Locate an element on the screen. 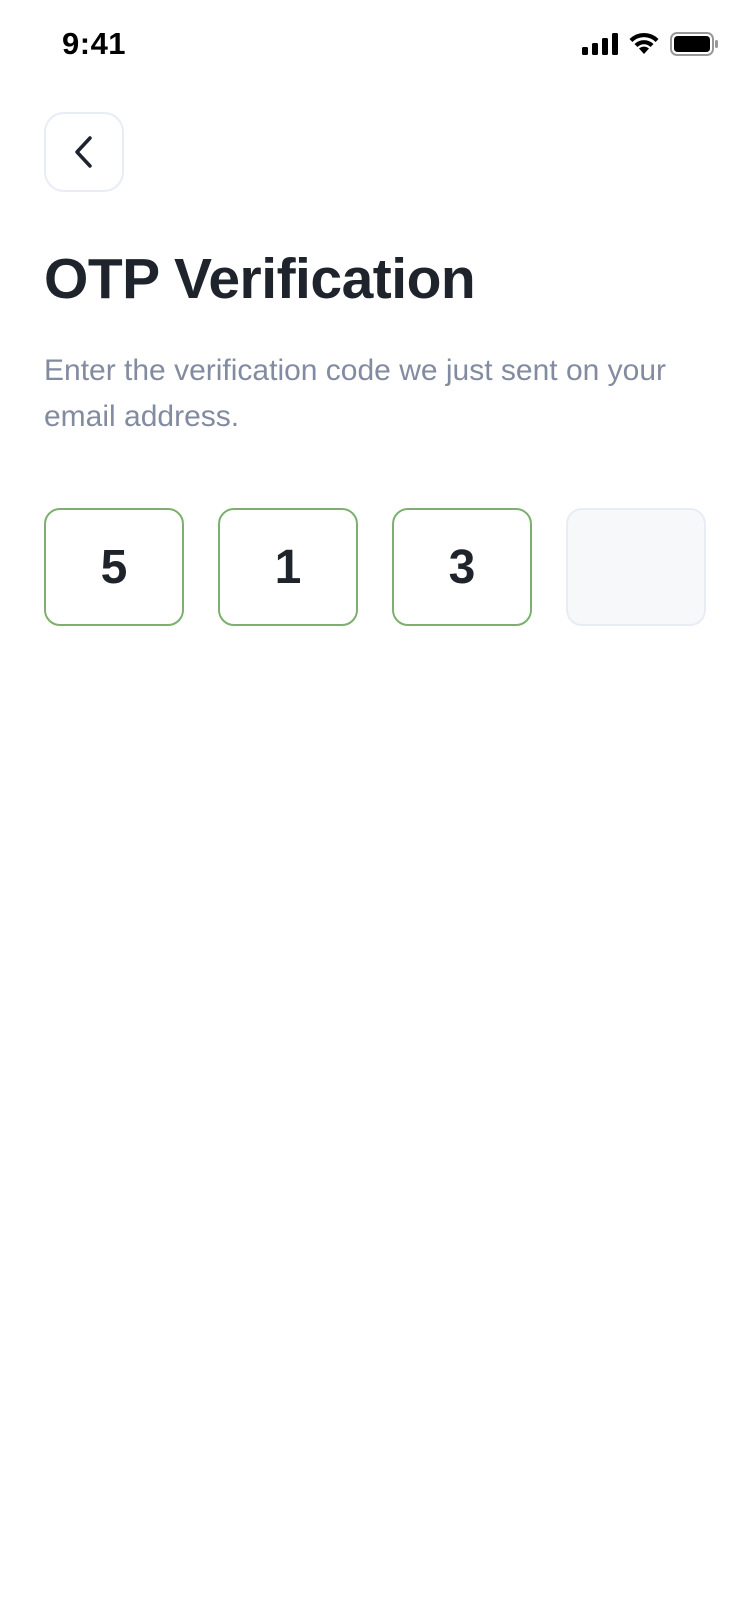  otp-digit-2: 1 is located at coordinates (288, 567).